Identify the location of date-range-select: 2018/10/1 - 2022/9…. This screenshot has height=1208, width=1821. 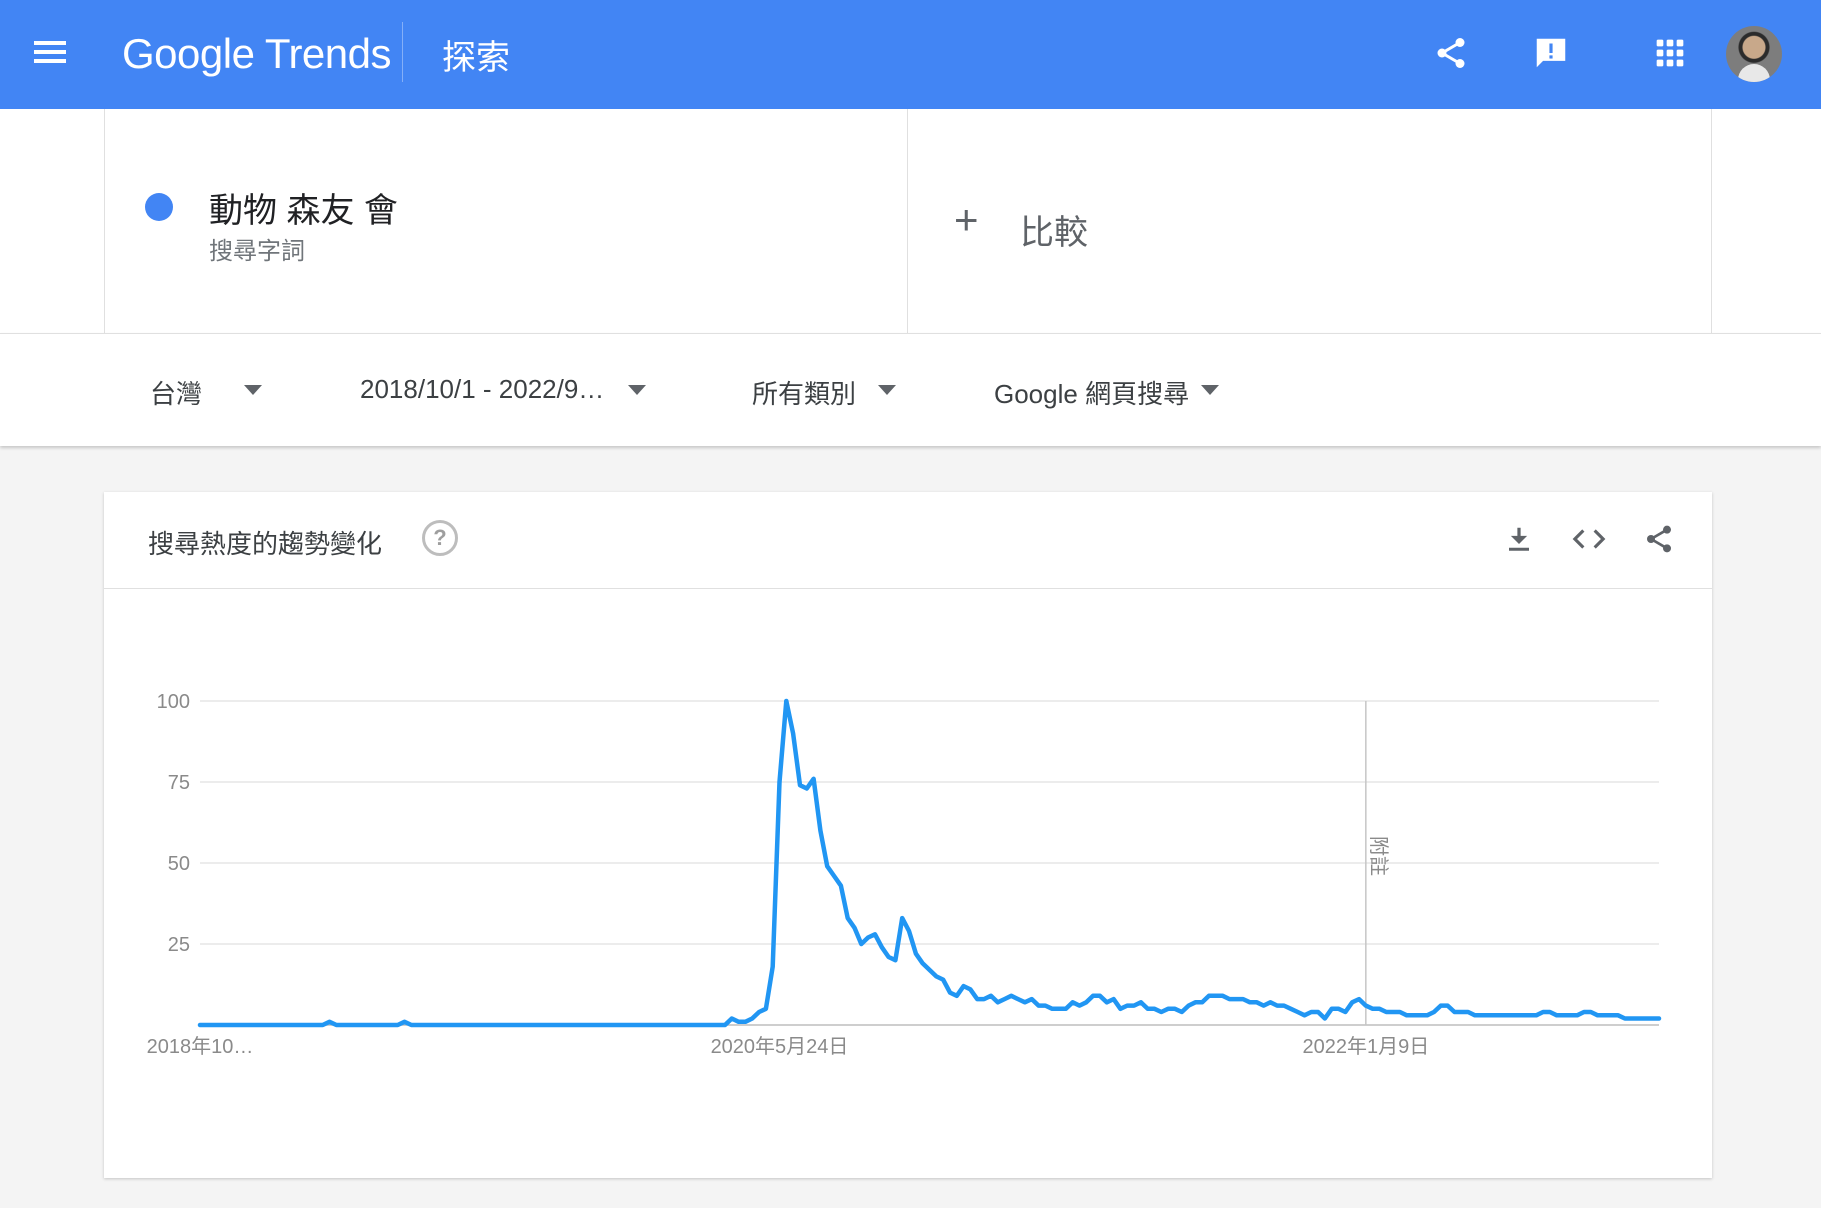
(482, 389).